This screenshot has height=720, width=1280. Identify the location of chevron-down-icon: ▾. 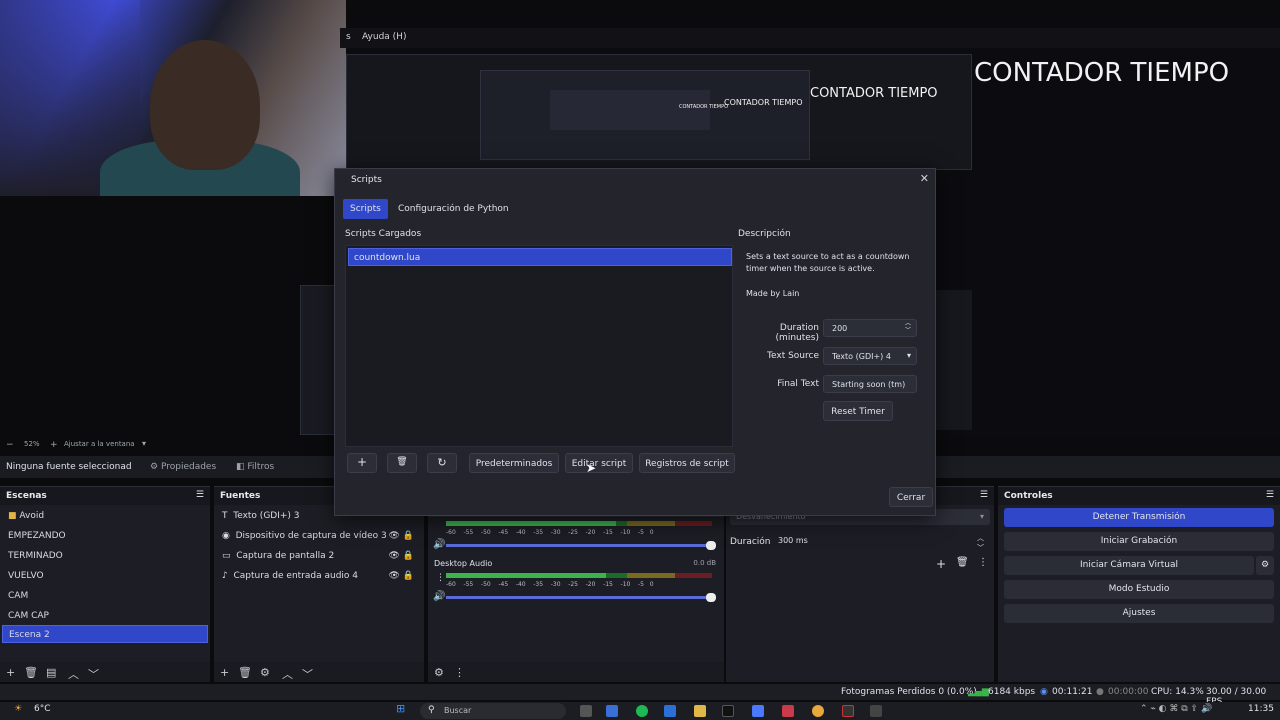
(144, 443).